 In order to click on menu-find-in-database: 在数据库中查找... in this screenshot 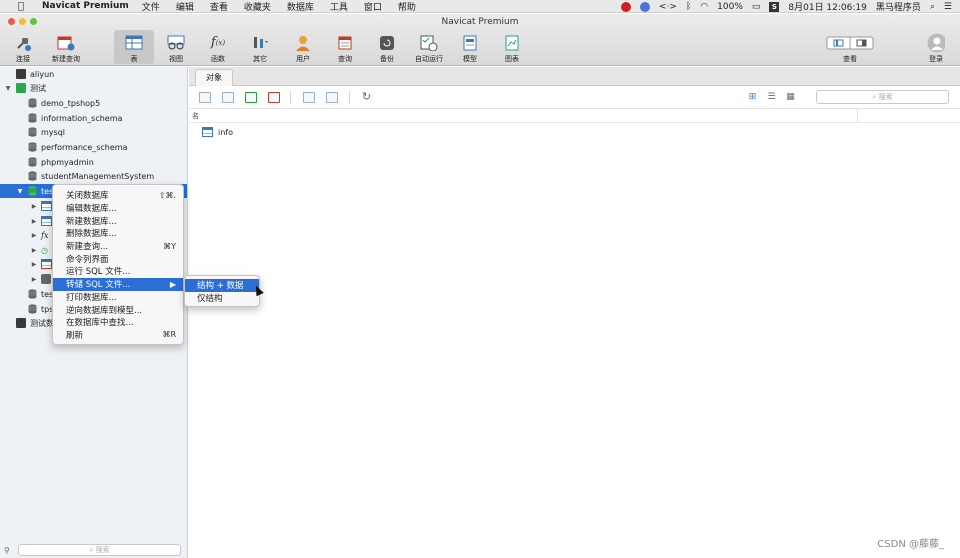, I will do `click(118, 322)`.